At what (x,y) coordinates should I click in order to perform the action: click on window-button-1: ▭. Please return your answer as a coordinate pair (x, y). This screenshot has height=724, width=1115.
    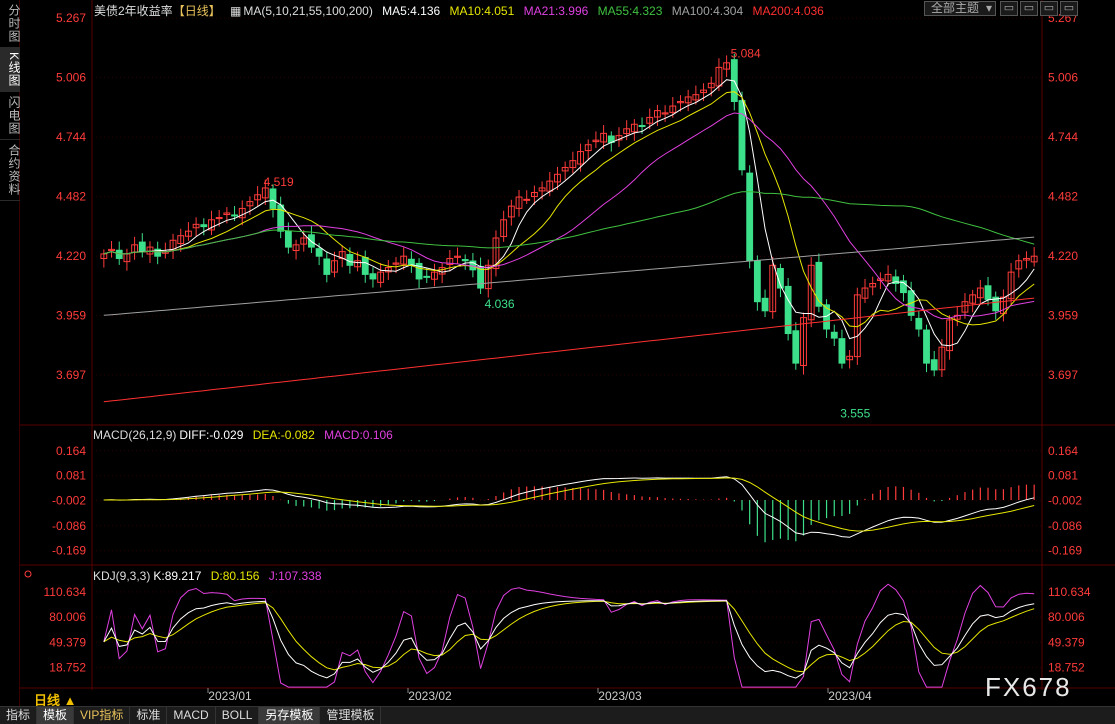
    Looking at the image, I should click on (1009, 8).